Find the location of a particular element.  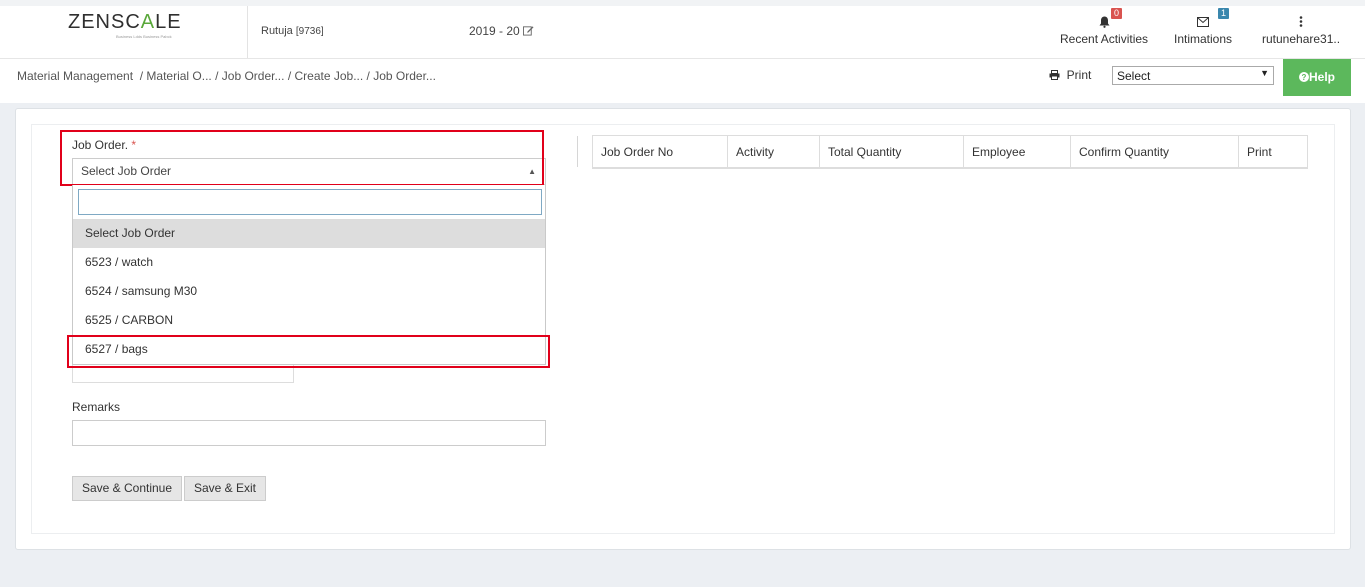

breadcrumb-item: Material Management is located at coordinates (75, 76).